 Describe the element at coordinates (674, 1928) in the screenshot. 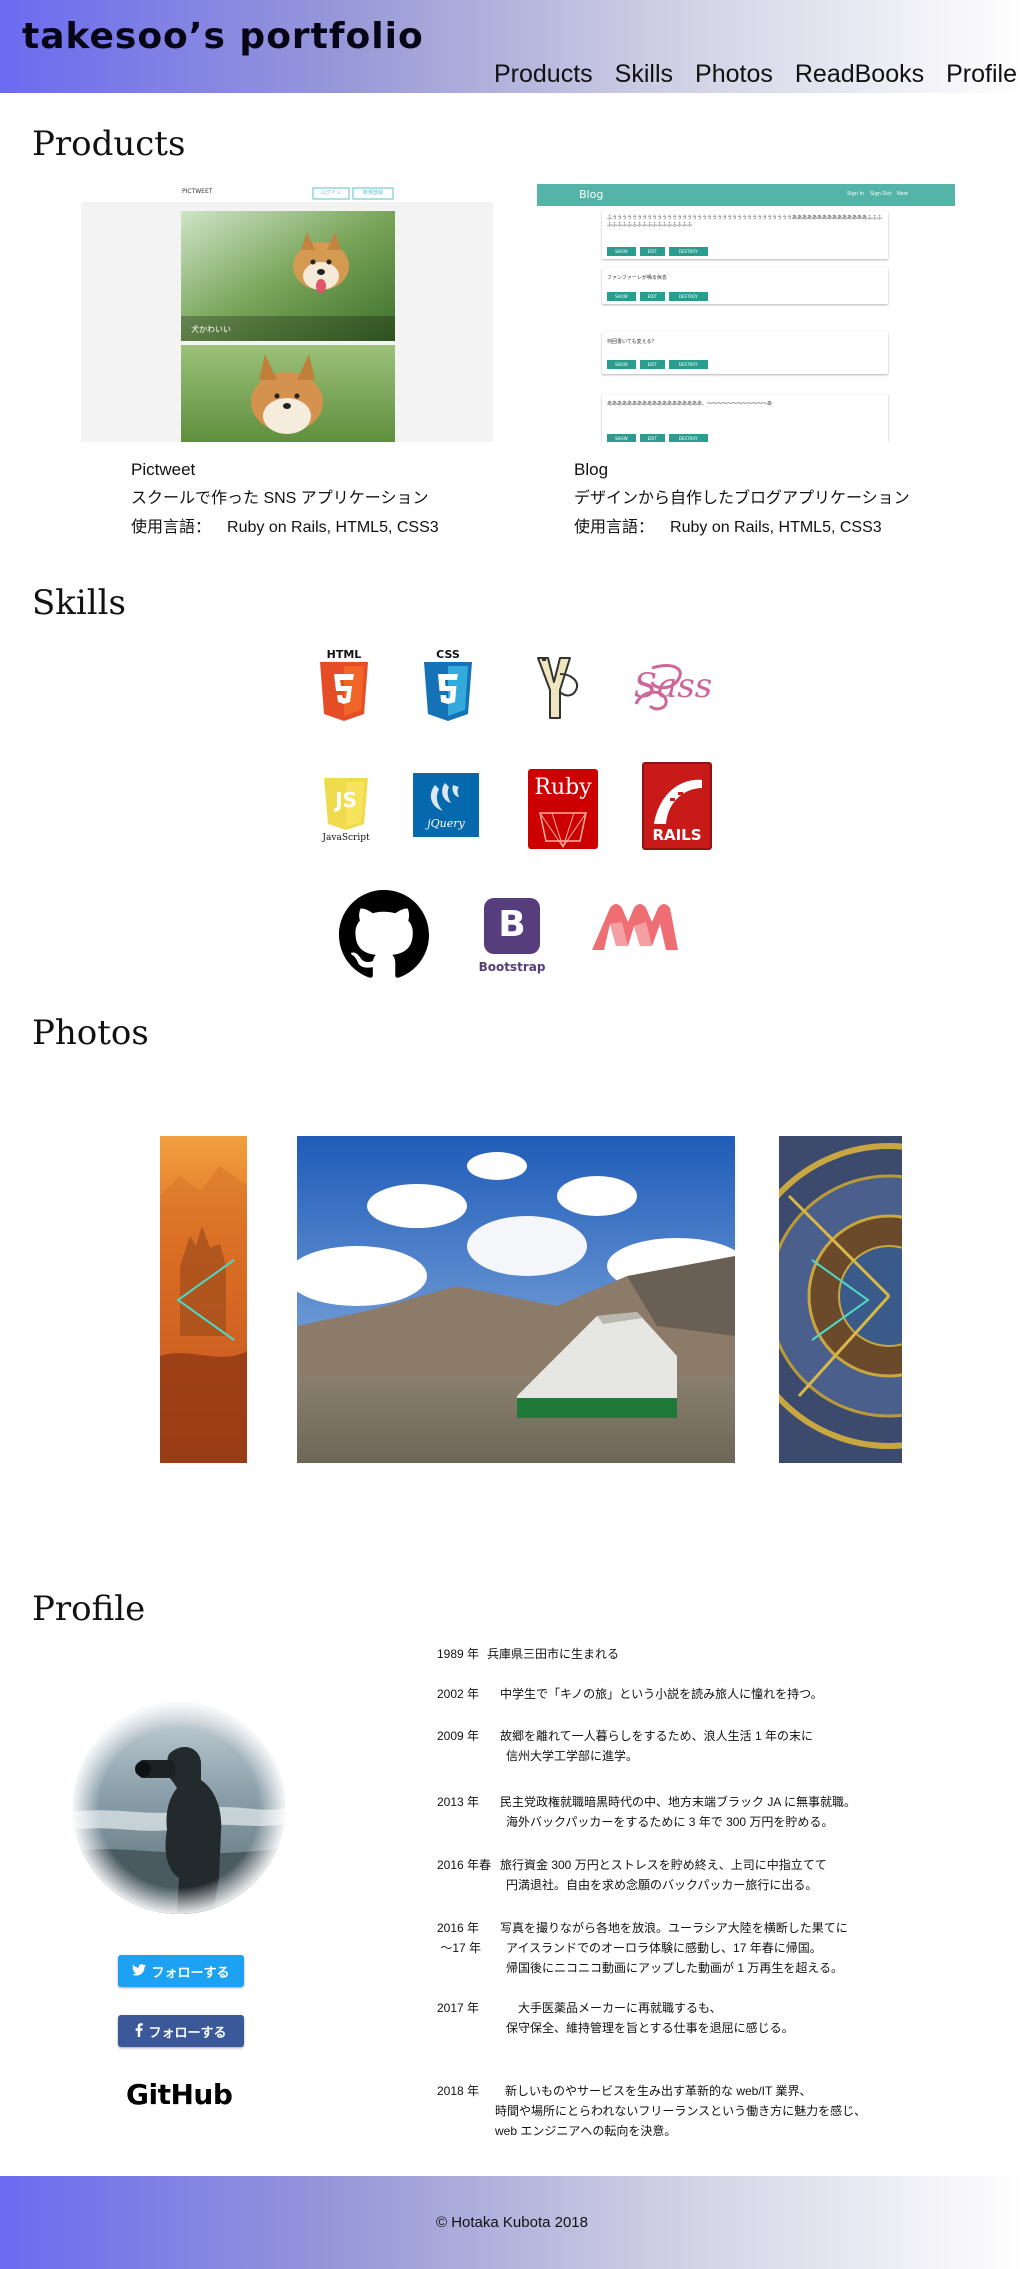

I see `timeline-line: 写真を撮りながら各地を放浪。ユーラシア大陸を横断した果てに` at that location.